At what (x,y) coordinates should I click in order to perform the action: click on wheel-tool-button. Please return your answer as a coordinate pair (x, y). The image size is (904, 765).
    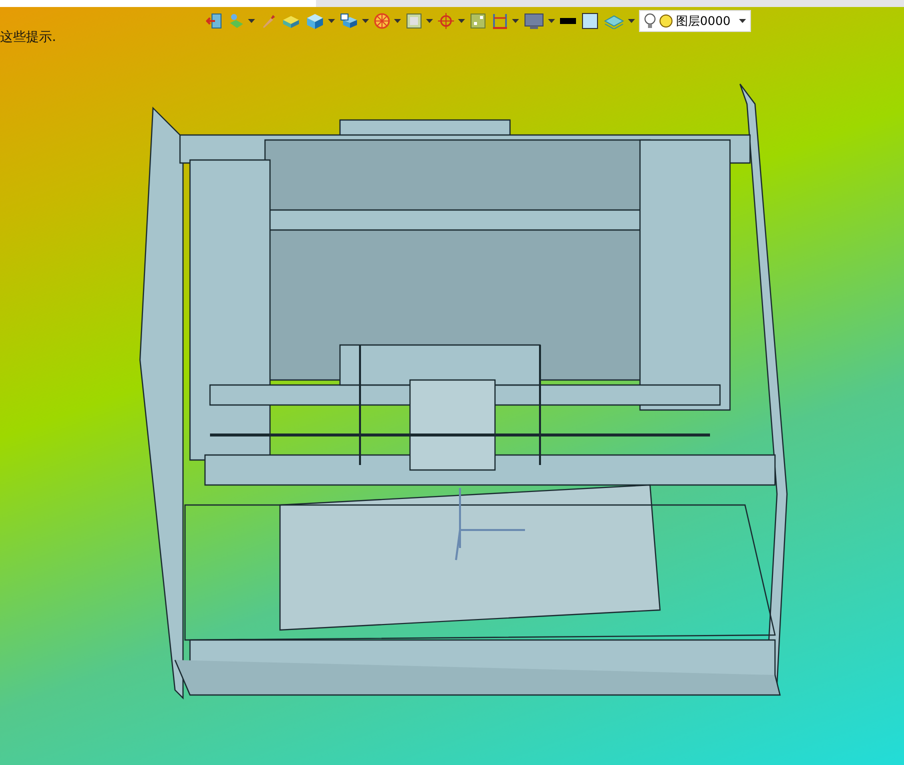
    Looking at the image, I should click on (382, 21).